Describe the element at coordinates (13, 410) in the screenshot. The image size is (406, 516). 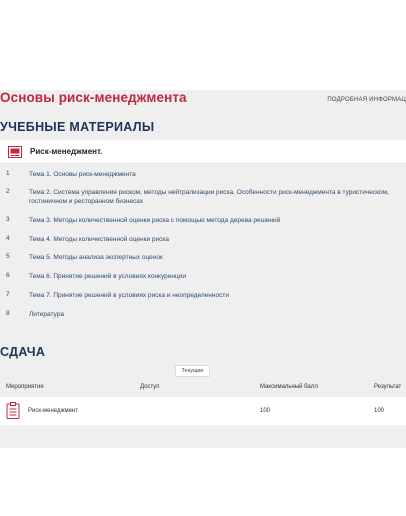
I see `test-icon` at that location.